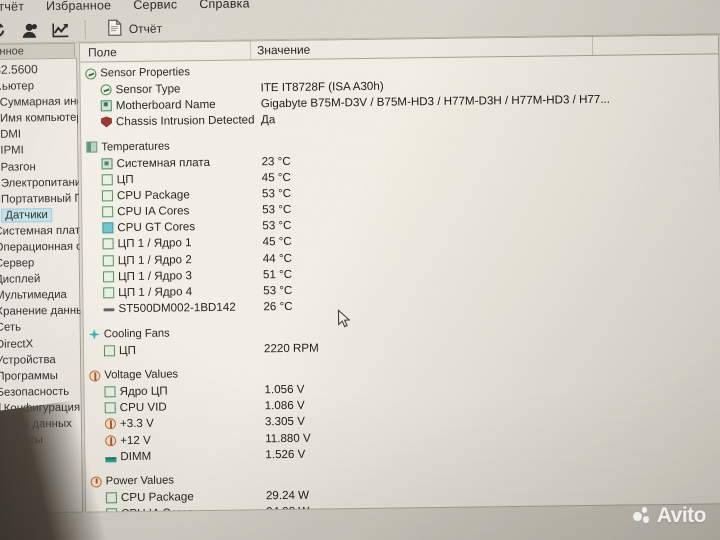 This screenshot has width=720, height=540. What do you see at coordinates (38, 51) in the screenshot?
I see `sidebar-tab-favorites: ...ранное` at bounding box center [38, 51].